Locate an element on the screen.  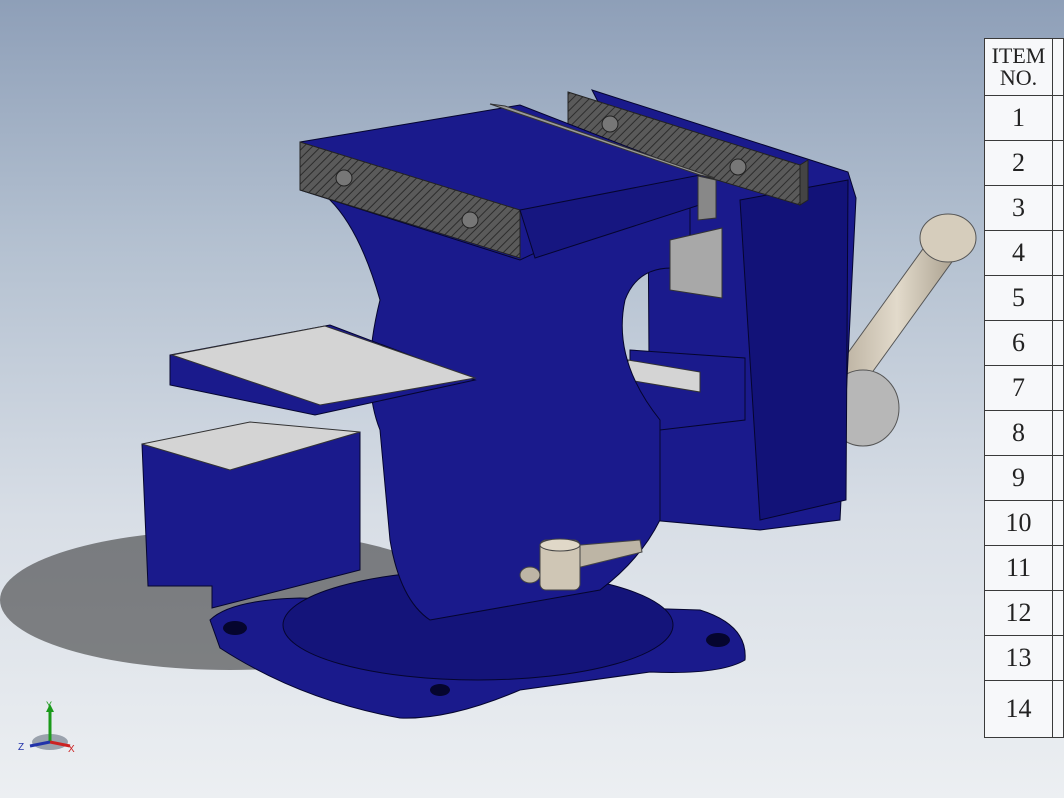
bom-row: 11 is located at coordinates (1024, 568).